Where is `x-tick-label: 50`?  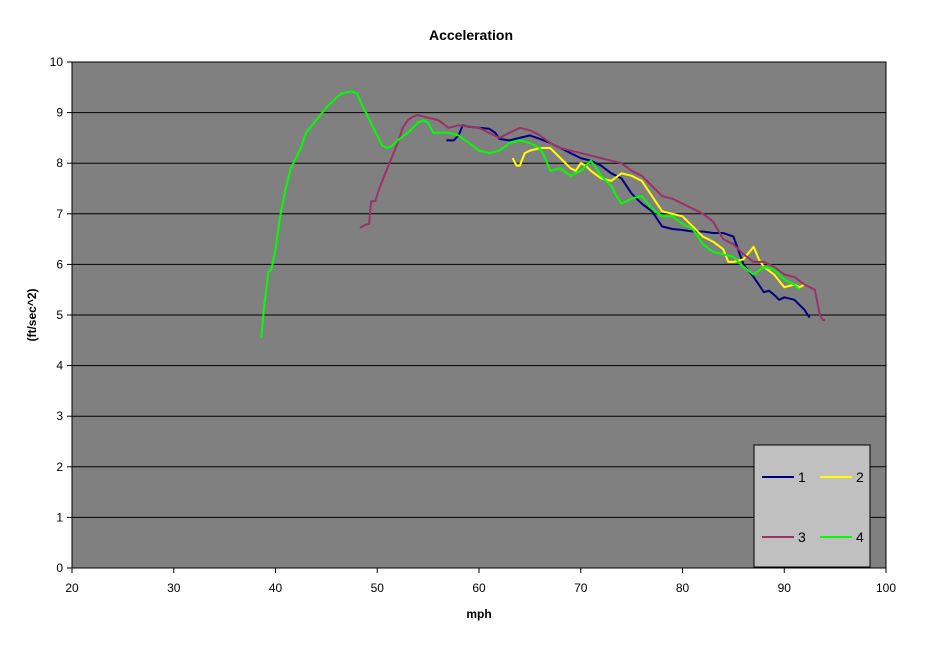 x-tick-label: 50 is located at coordinates (378, 588).